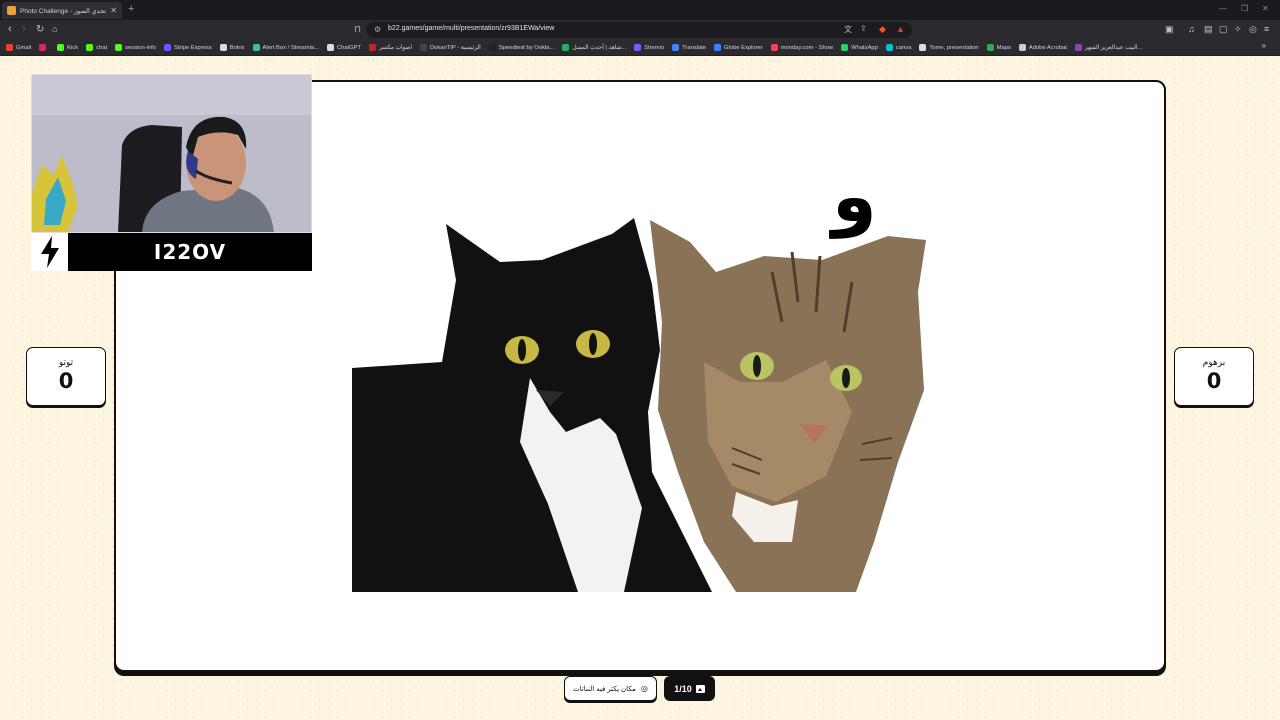  I want to click on bookmark-item: canva, so click(898, 47).